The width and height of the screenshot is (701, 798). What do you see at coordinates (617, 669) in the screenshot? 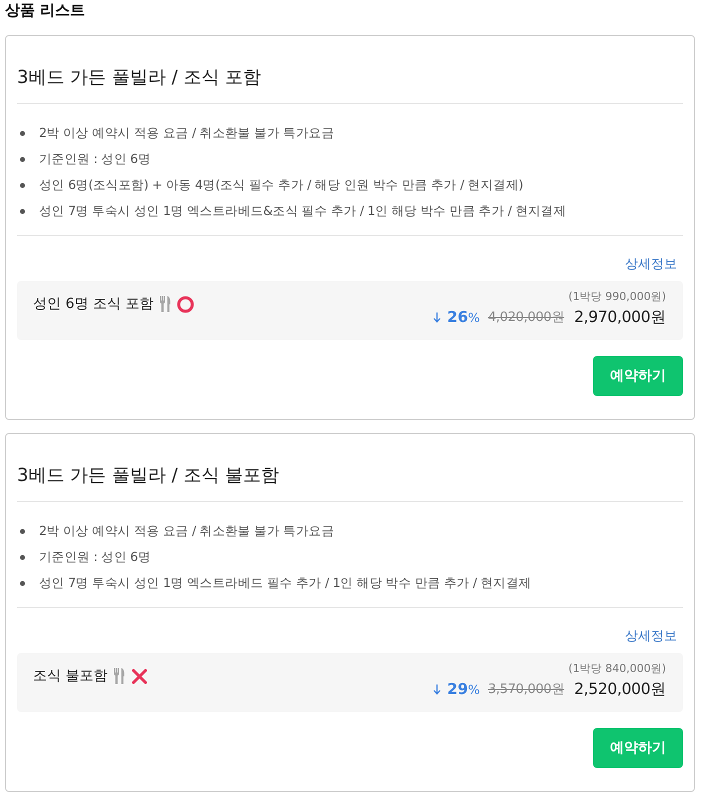
I see `per-night-price: (1박당 840,000원)` at bounding box center [617, 669].